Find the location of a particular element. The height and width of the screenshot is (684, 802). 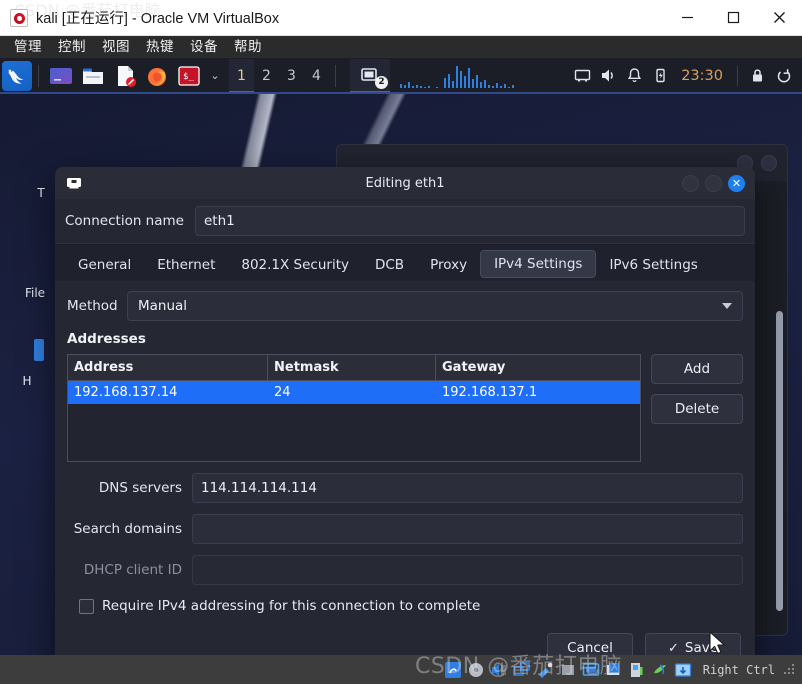

network-tray-icon is located at coordinates (582, 76).